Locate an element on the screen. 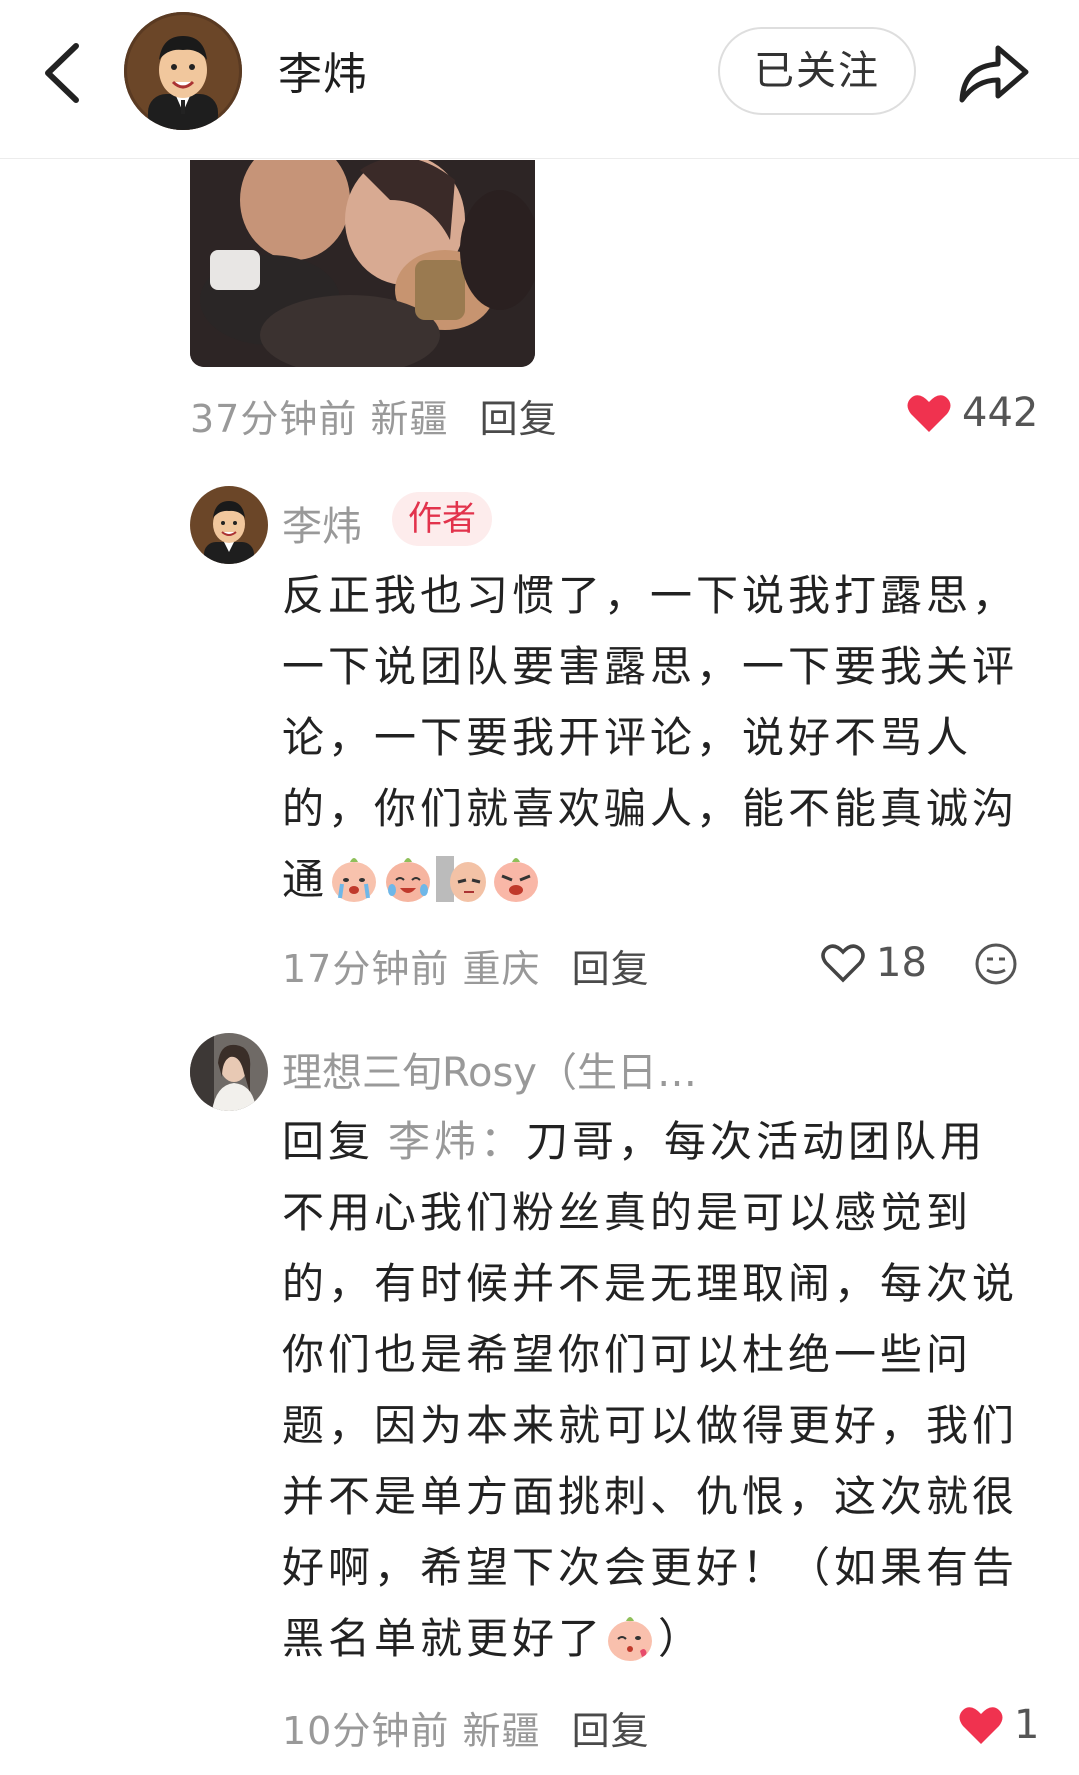 The image size is (1079, 1775). angry-peach-emoji is located at coordinates (516, 880).